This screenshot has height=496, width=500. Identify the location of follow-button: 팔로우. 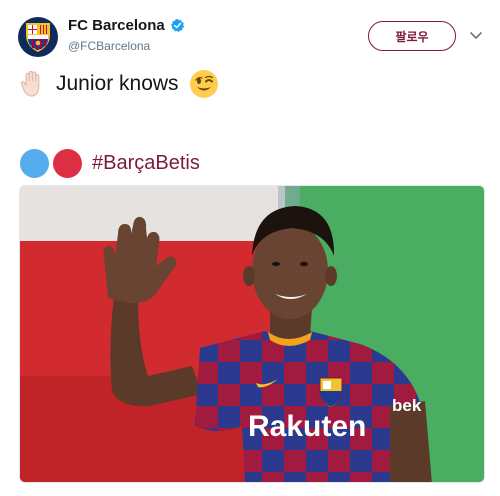
(412, 36).